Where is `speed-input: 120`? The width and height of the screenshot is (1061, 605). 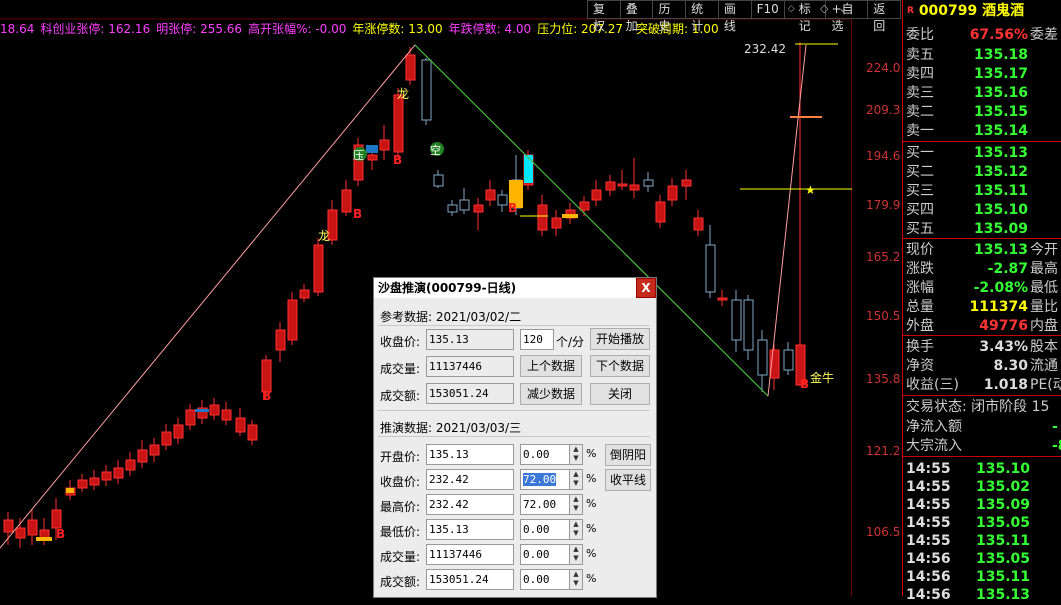
speed-input: 120 is located at coordinates (537, 339).